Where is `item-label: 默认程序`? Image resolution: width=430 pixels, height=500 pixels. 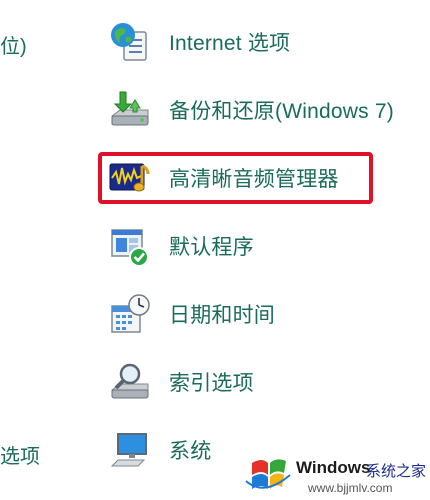 item-label: 默认程序 is located at coordinates (211, 247).